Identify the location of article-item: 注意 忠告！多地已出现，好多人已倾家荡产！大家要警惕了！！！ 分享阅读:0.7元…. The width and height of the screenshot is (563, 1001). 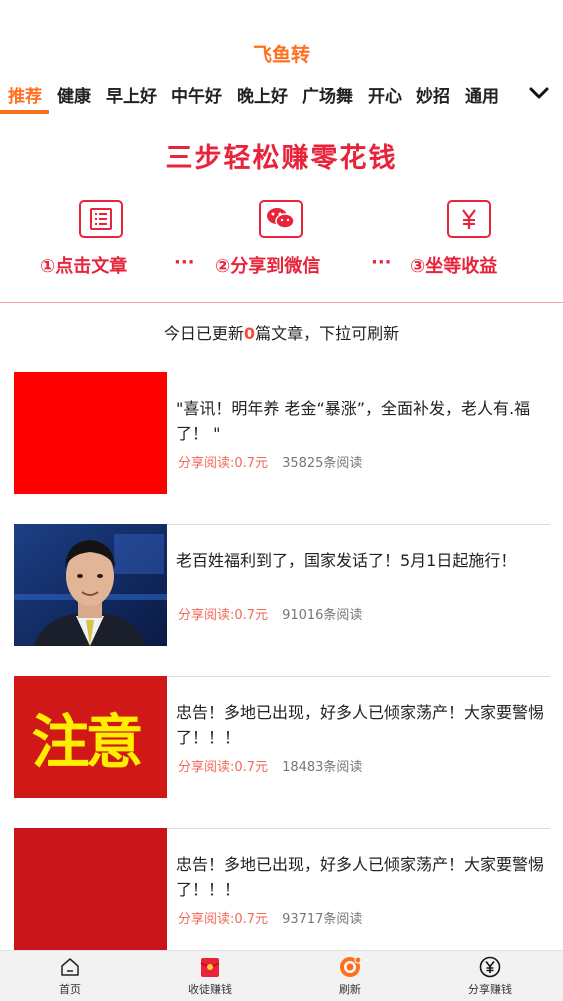
(282, 752).